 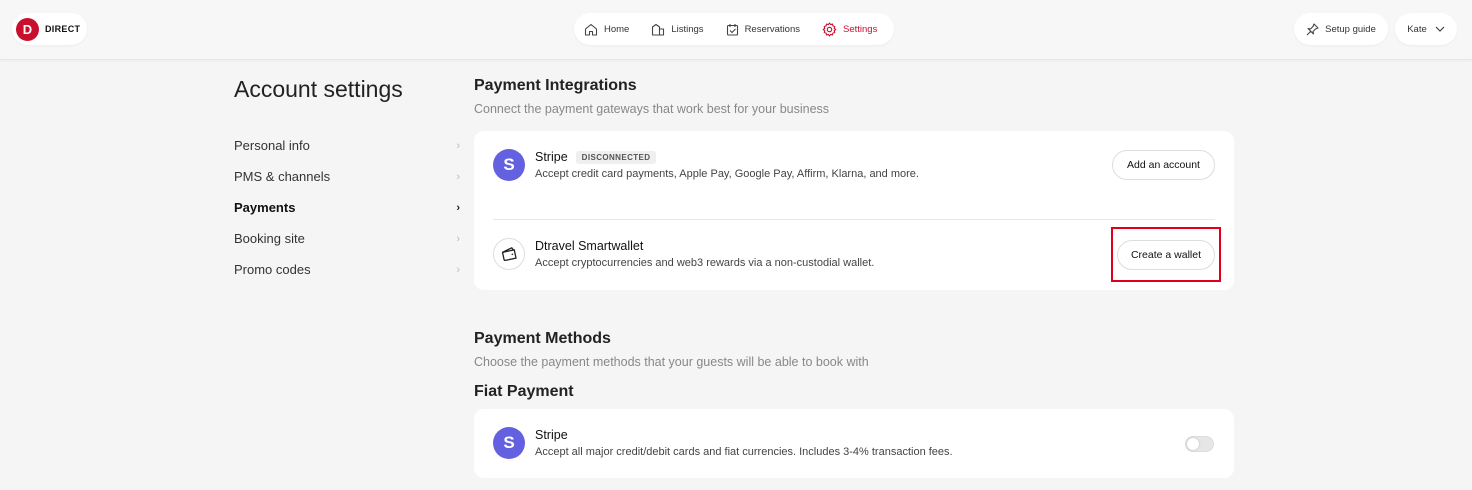 What do you see at coordinates (829, 29) in the screenshot?
I see `gear-icon` at bounding box center [829, 29].